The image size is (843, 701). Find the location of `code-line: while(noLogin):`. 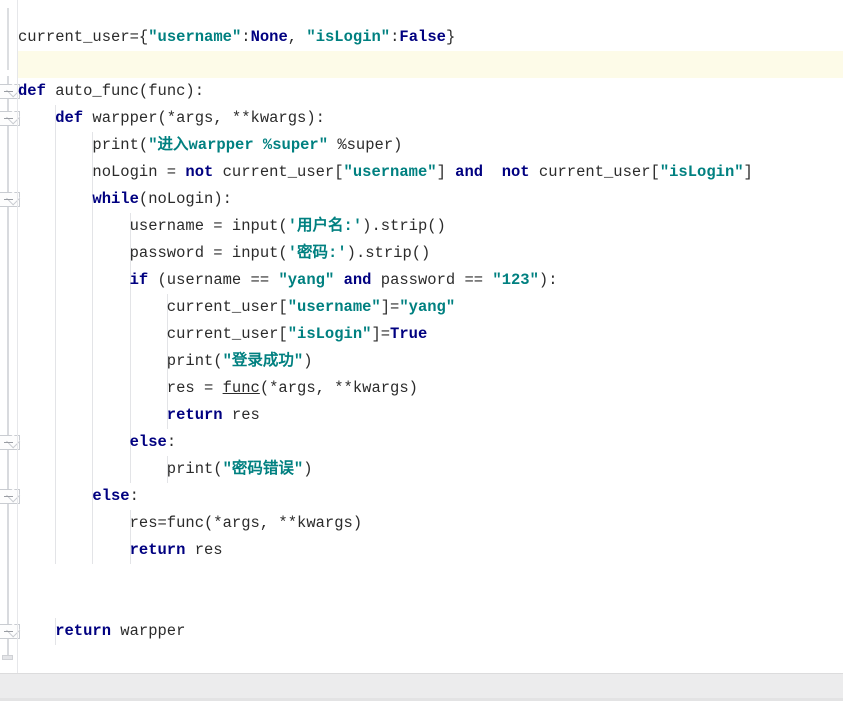

code-line: while(noLogin): is located at coordinates (430, 199).